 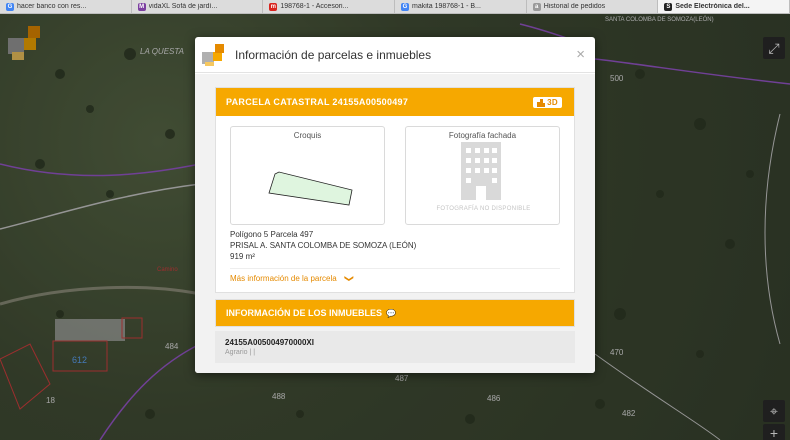 What do you see at coordinates (483, 209) in the screenshot?
I see `photo-unavailable-text: FOTOGRAFÍA NO DISPONIBLE` at bounding box center [483, 209].